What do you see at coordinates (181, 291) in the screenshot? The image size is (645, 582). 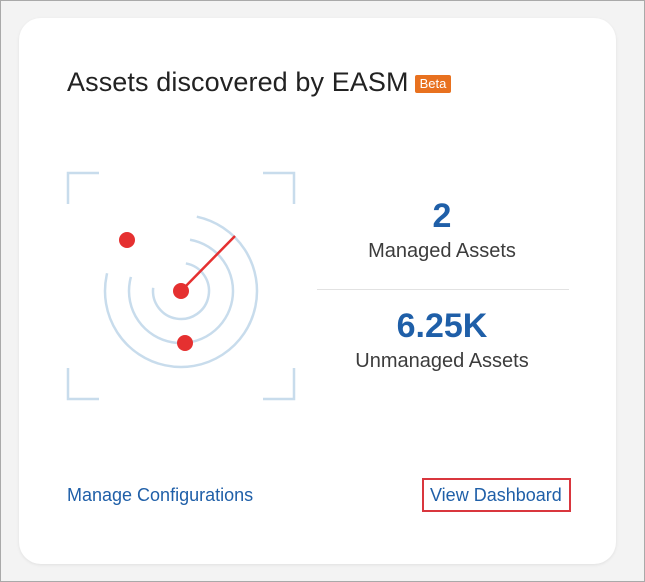 I see `radar-center-dot` at bounding box center [181, 291].